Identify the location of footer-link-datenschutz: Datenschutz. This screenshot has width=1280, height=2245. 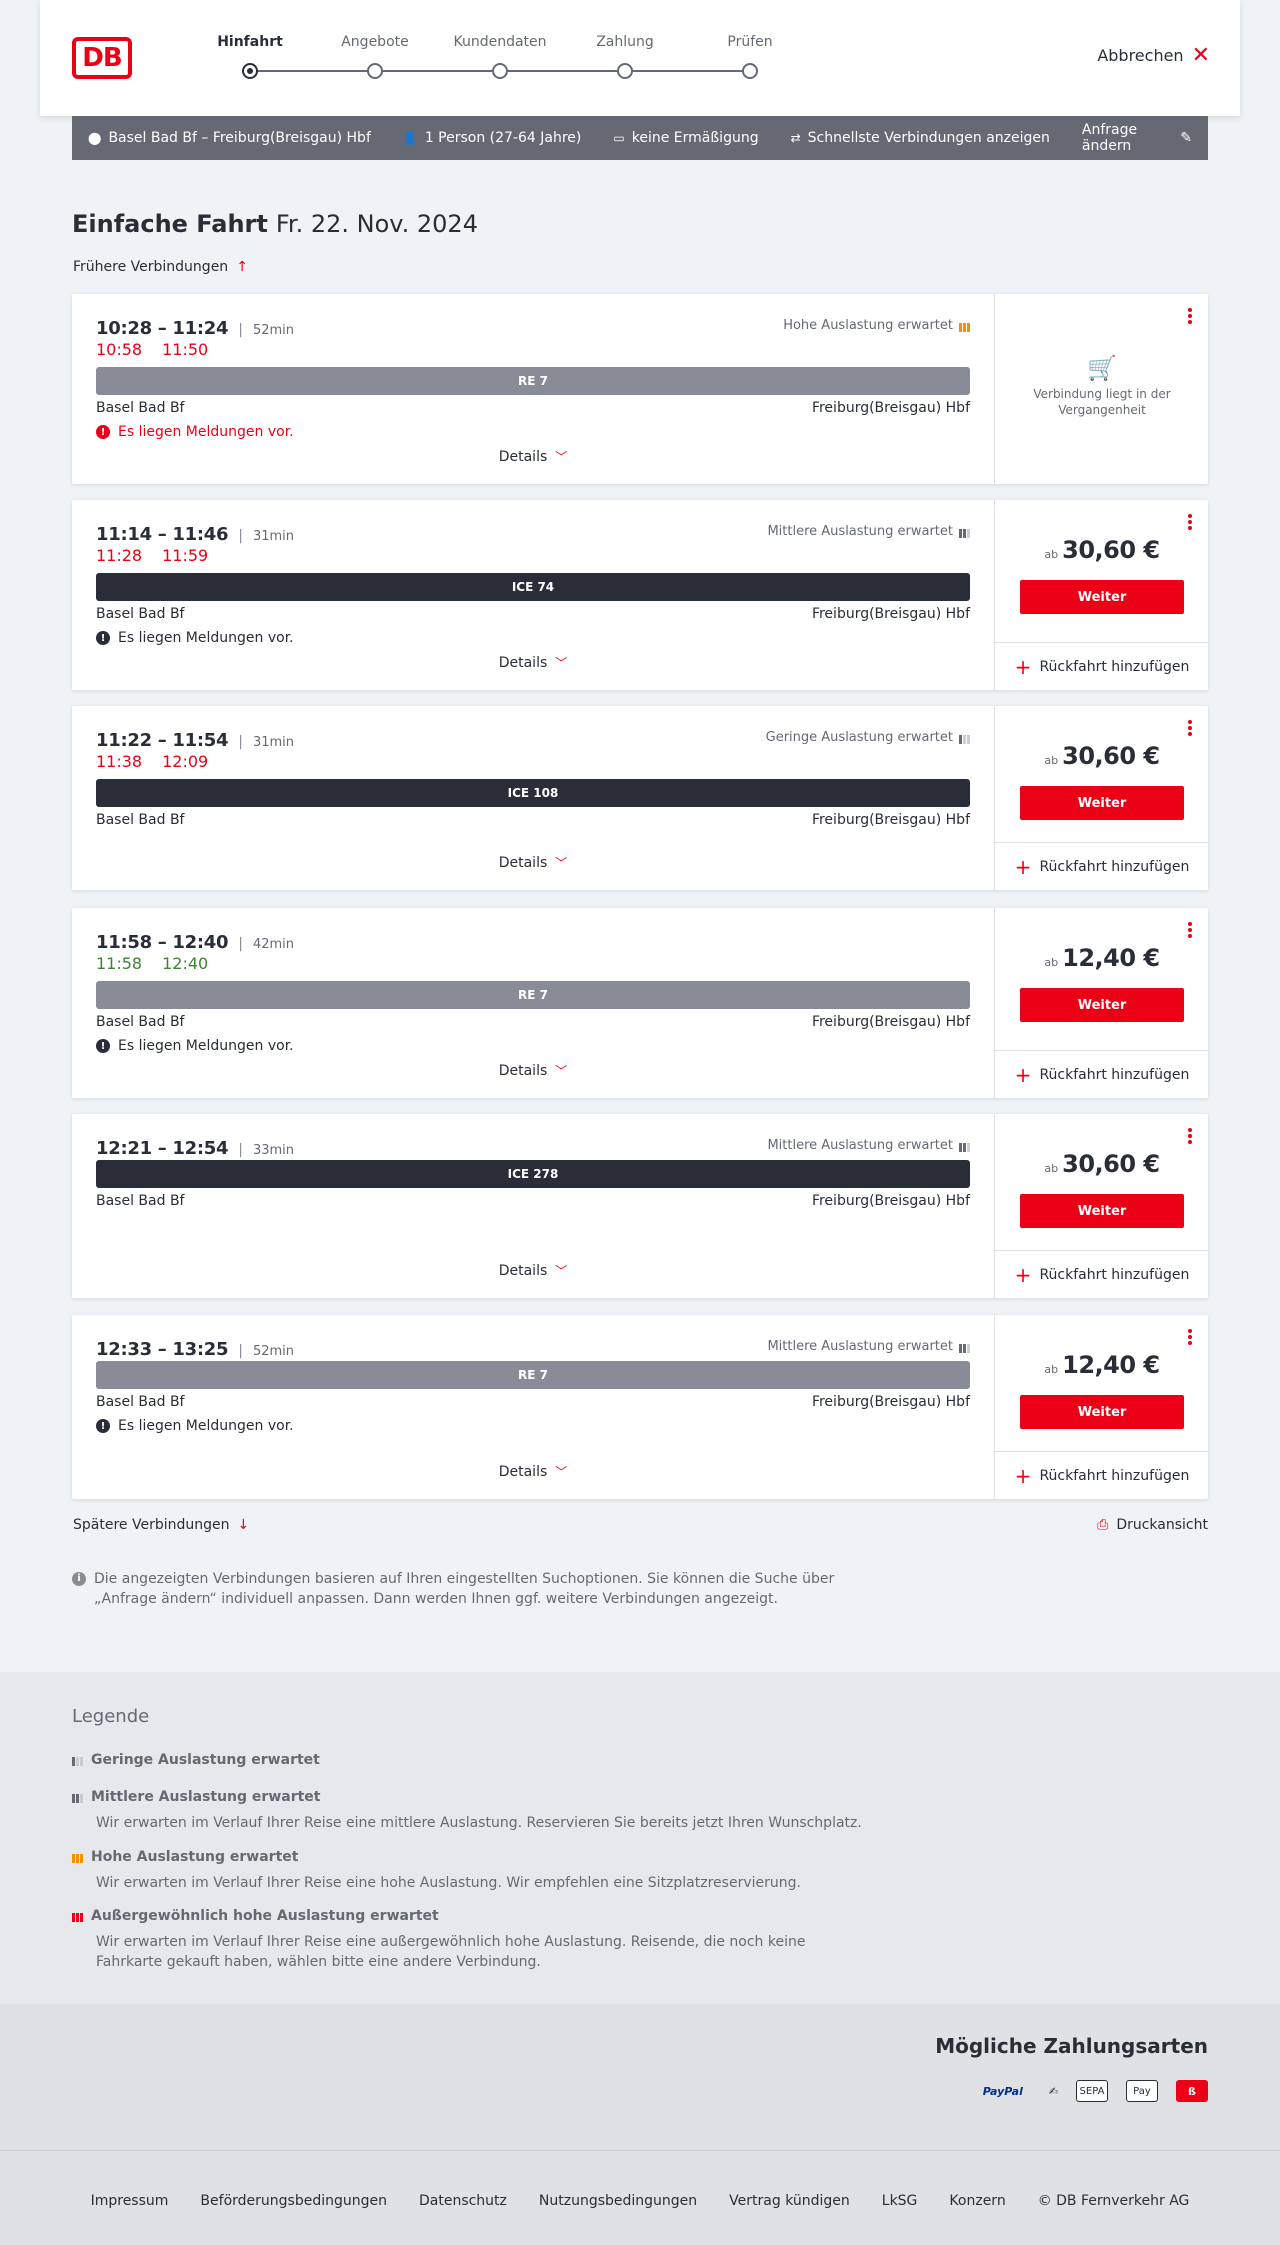
(463, 2201).